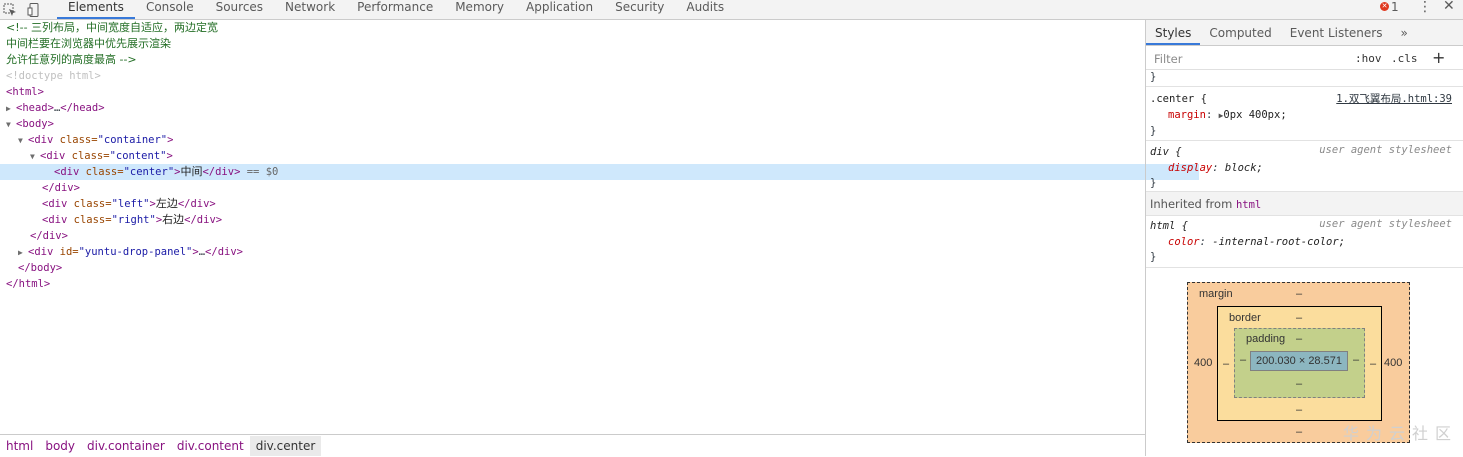 This screenshot has height=457, width=1463. Describe the element at coordinates (593, 204) in the screenshot. I see `dom-left-node: <div class="left">左边</div>` at that location.